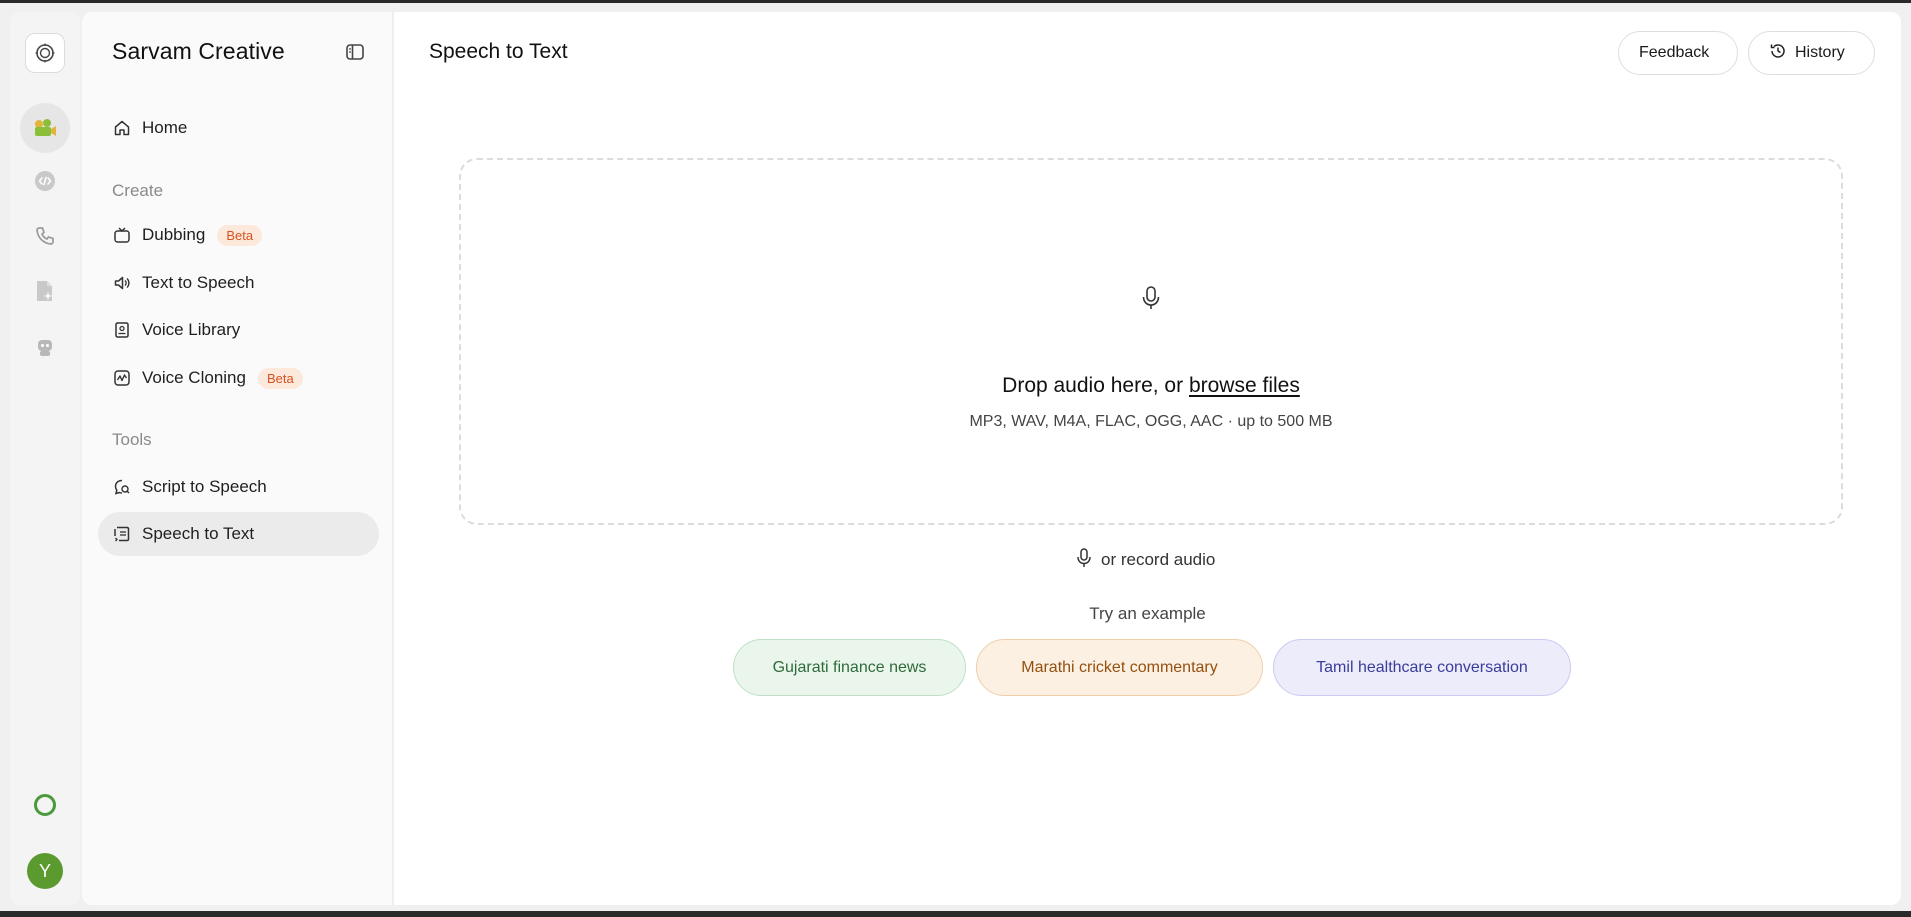 Image resolution: width=1911 pixels, height=917 pixels. Describe the element at coordinates (45, 458) in the screenshot. I see `app-rail: Y` at that location.